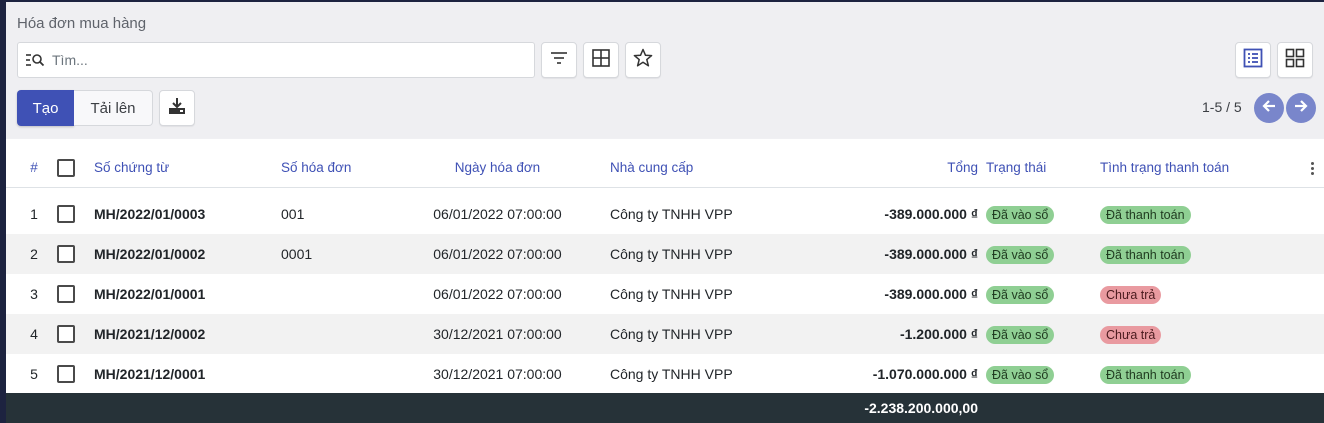 The width and height of the screenshot is (1324, 423). I want to click on row-invoice-number: 0001, so click(297, 254).